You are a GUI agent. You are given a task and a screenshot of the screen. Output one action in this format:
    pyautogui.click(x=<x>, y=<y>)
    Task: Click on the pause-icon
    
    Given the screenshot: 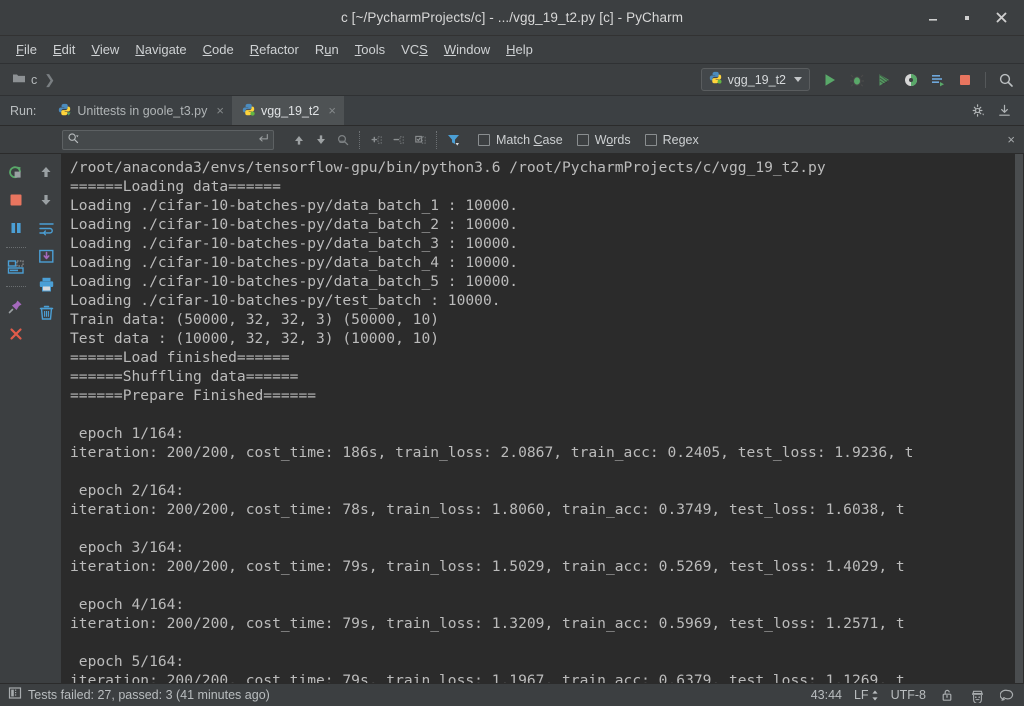 What is the action you would take?
    pyautogui.click(x=16, y=228)
    